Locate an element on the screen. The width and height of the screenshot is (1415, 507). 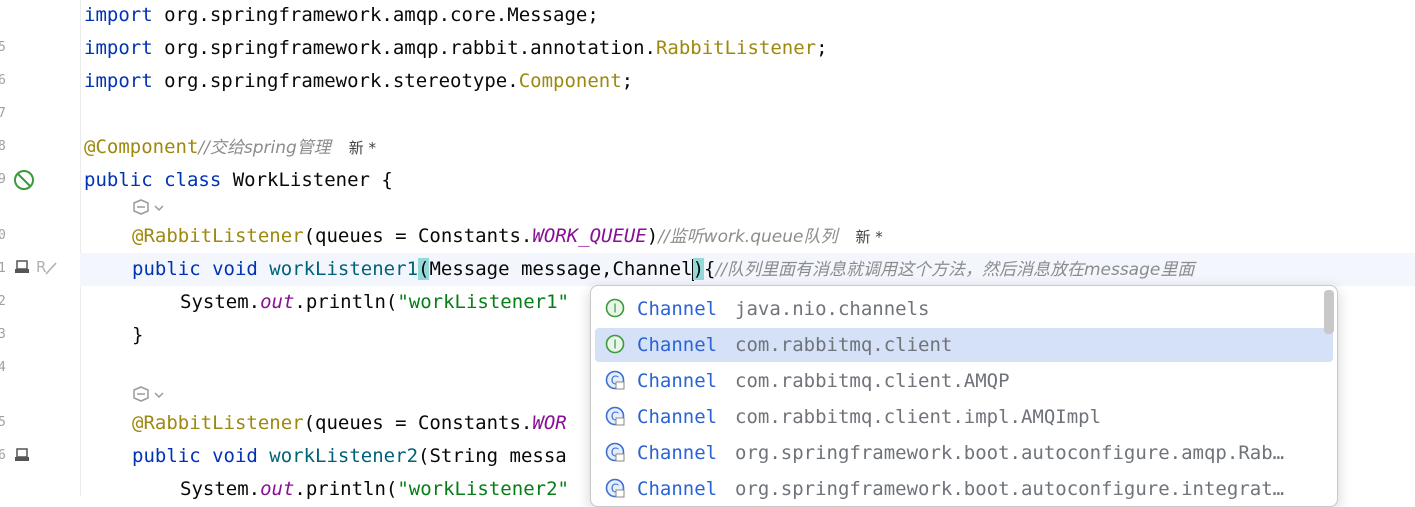
editor-gutter: 5 6 7 8 9 0 1 2 3 4 5 6 R is located at coordinates (40, 248).